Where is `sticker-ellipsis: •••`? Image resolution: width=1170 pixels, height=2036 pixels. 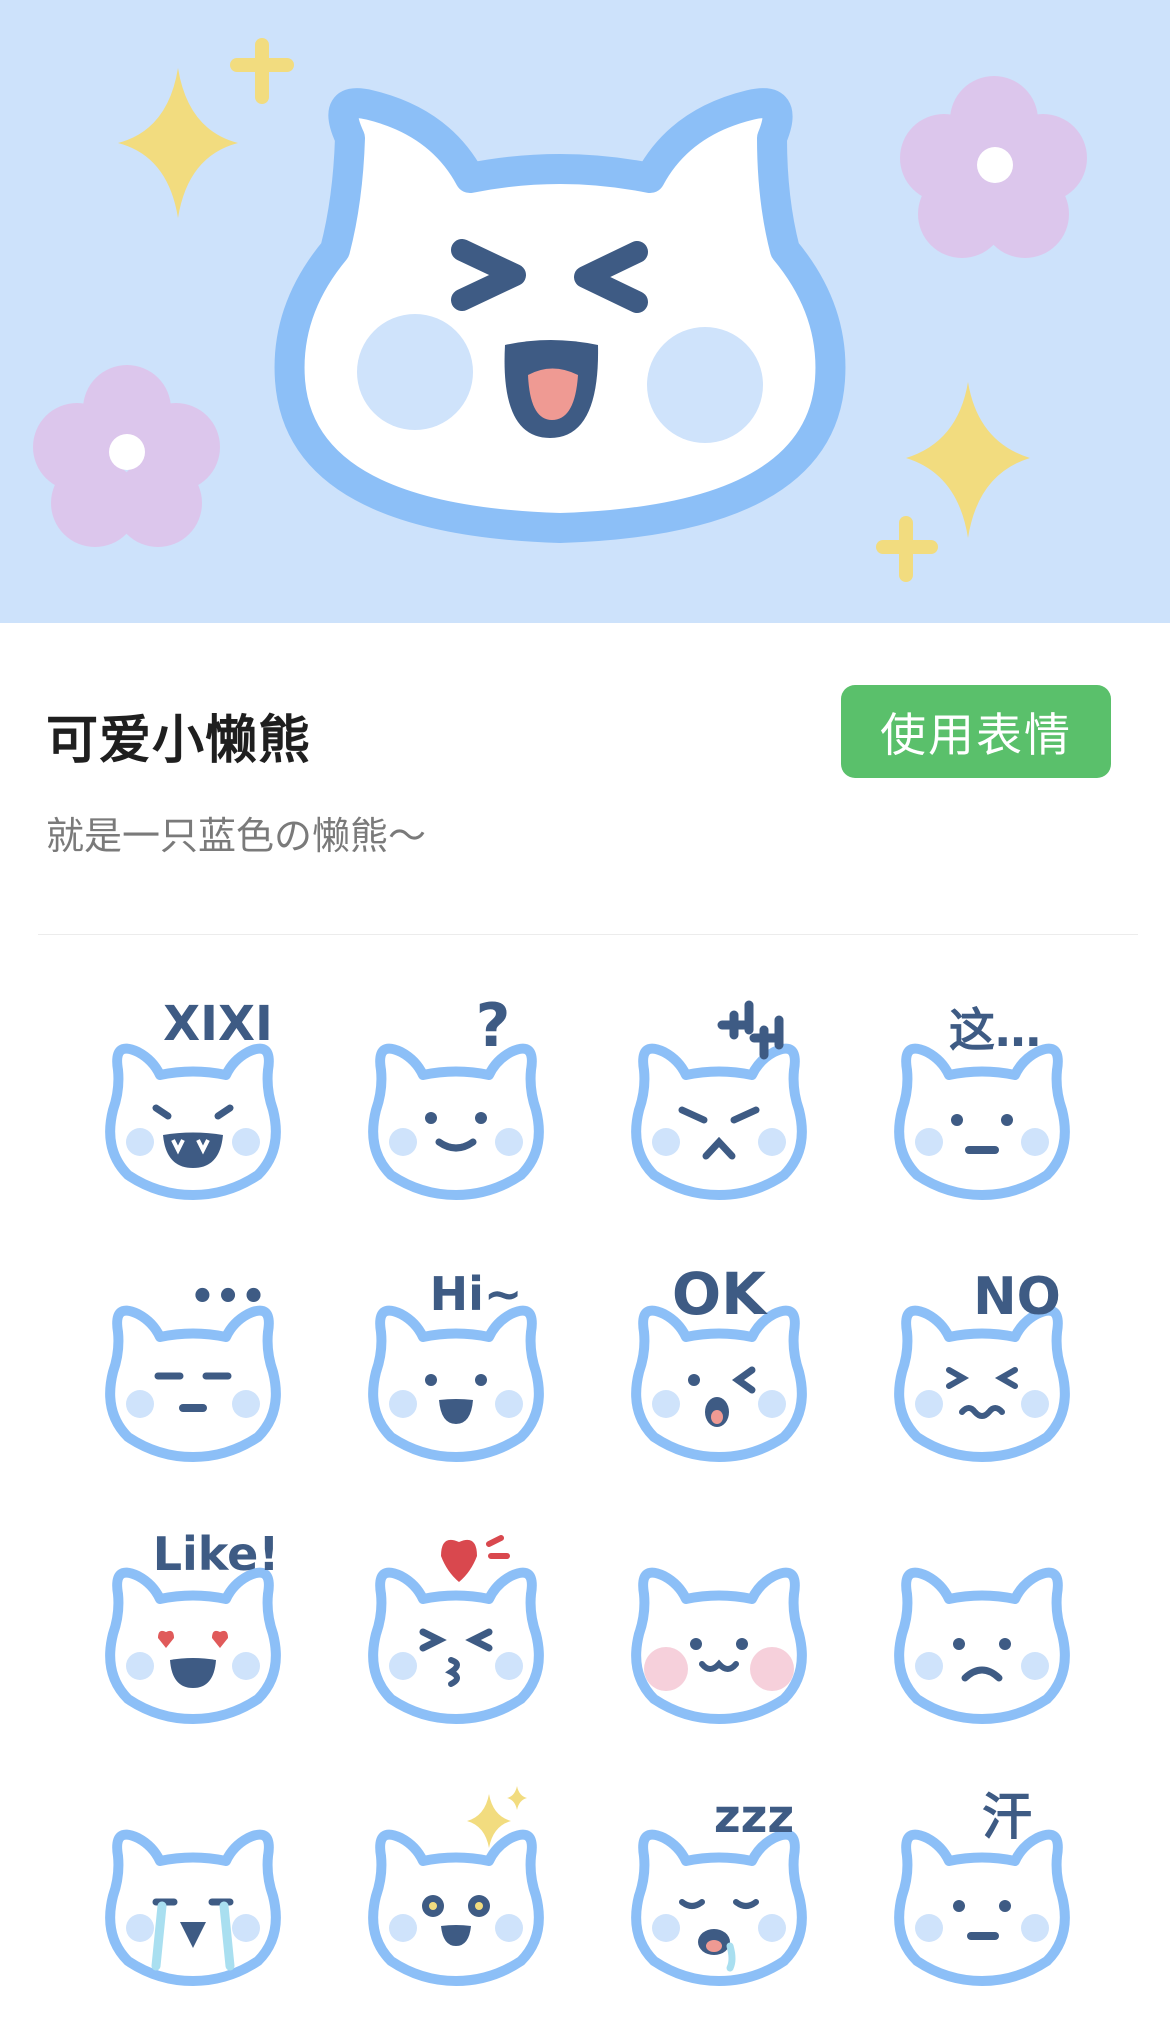
sticker-ellipsis: ••• is located at coordinates (193, 1367).